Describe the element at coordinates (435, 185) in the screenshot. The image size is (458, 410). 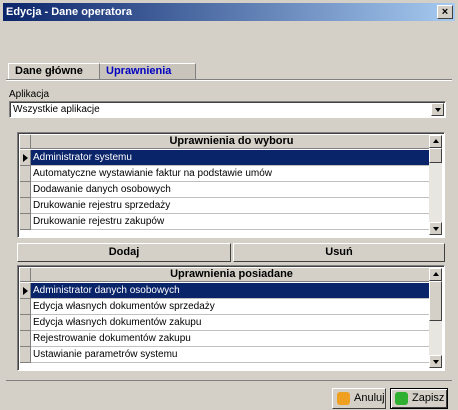
I see `available-scrollbar` at that location.